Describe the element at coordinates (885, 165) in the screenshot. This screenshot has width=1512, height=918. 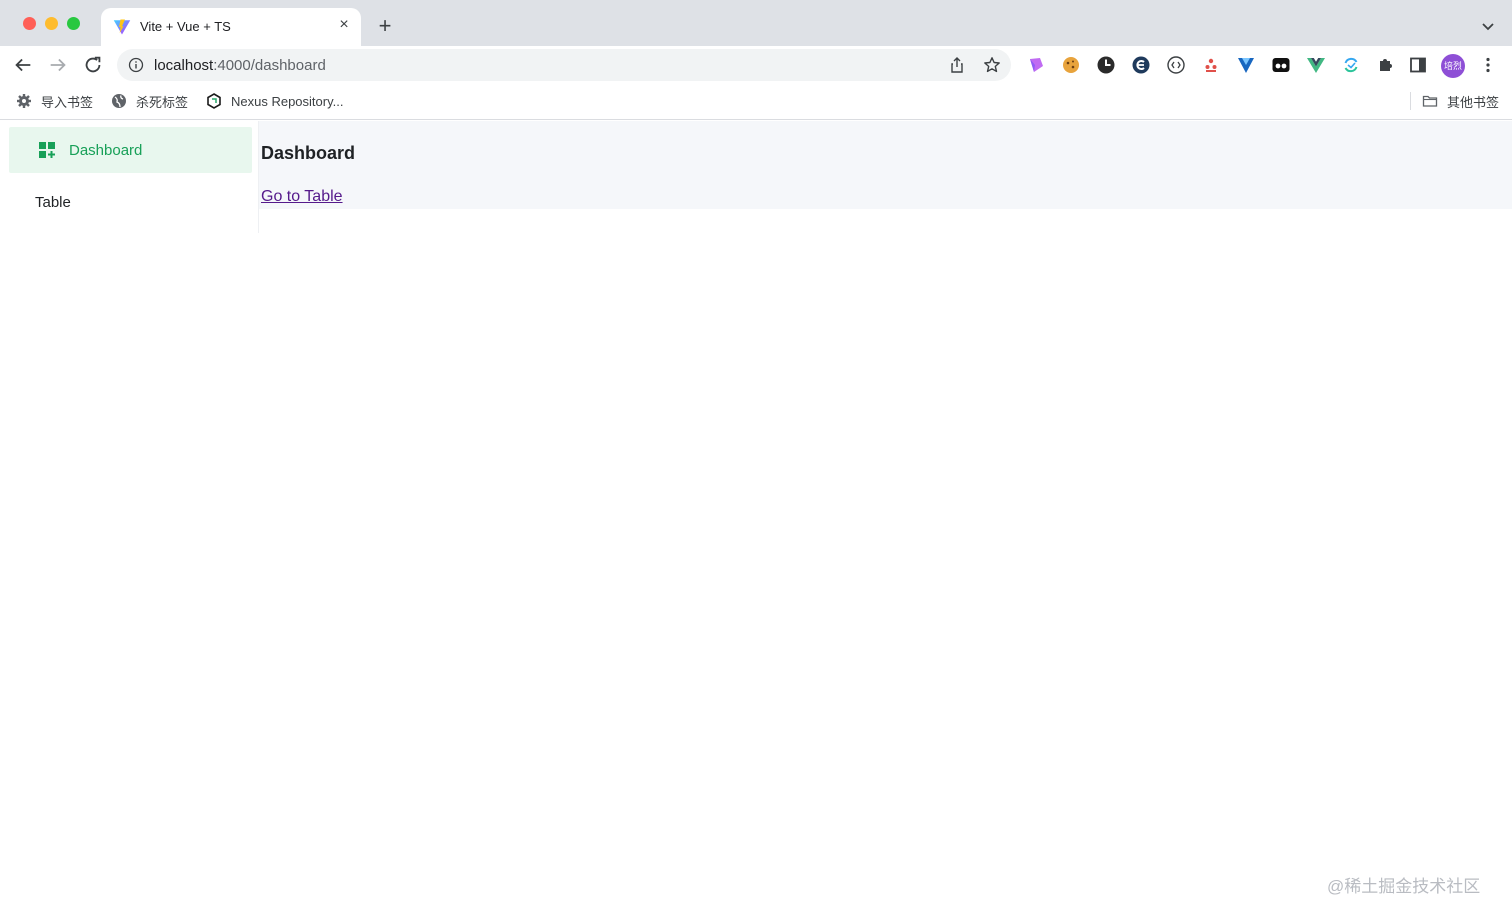
I see `main-content: Dashboard Go to Table` at that location.